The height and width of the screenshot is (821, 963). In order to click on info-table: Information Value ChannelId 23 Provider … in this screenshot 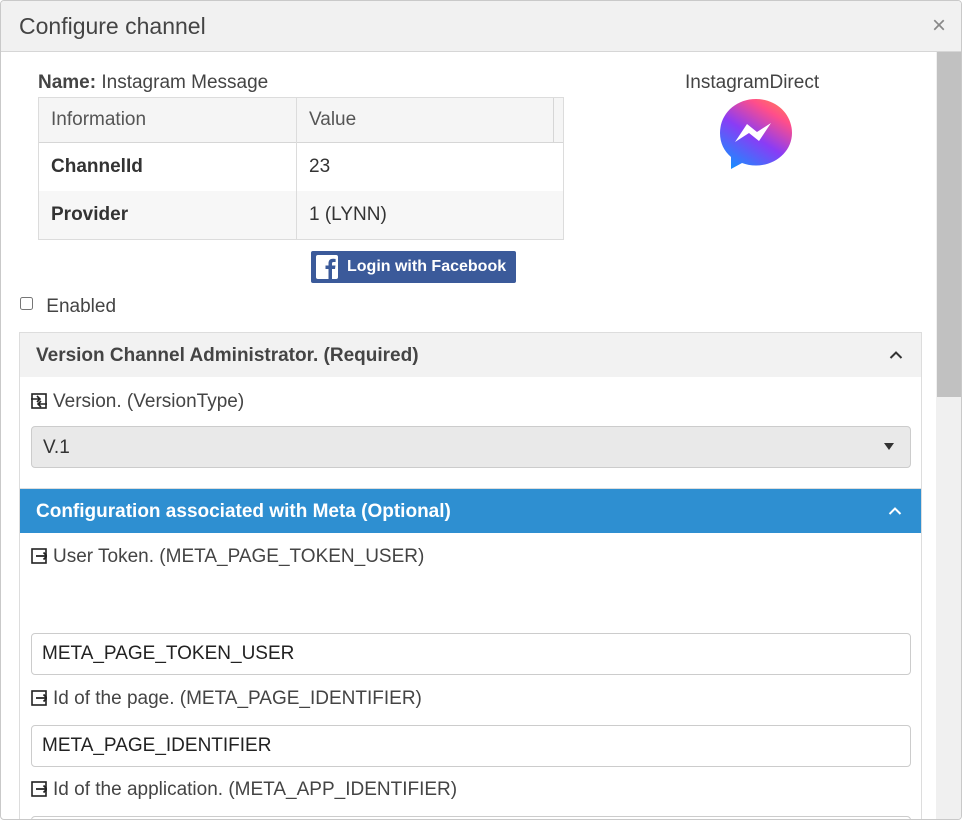, I will do `click(301, 168)`.